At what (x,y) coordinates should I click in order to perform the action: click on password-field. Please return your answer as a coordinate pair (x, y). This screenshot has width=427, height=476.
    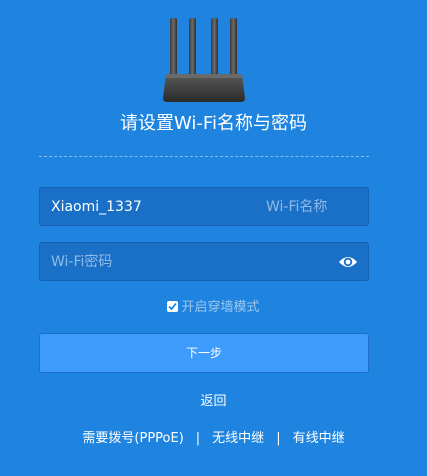
    Looking at the image, I should click on (204, 261).